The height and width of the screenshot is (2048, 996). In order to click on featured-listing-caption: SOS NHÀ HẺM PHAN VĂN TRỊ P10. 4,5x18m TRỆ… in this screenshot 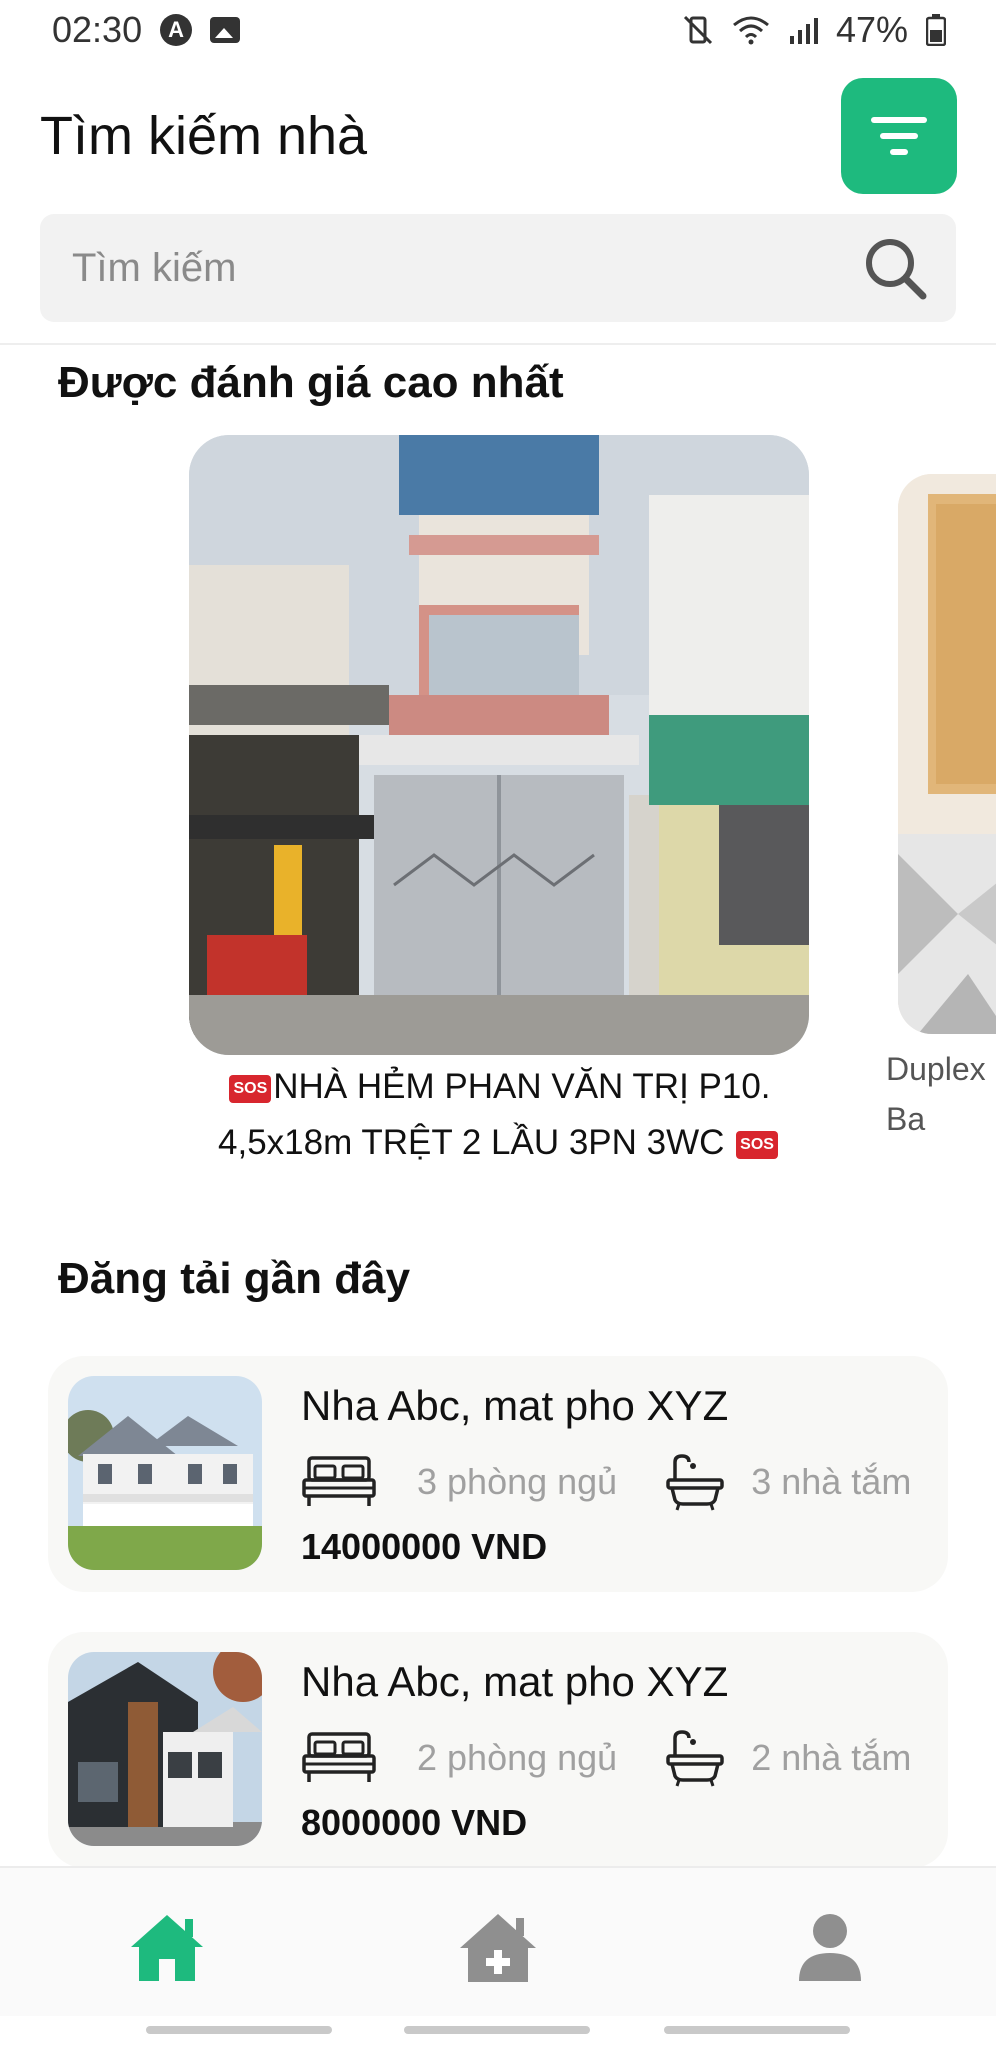, I will do `click(499, 1115)`.